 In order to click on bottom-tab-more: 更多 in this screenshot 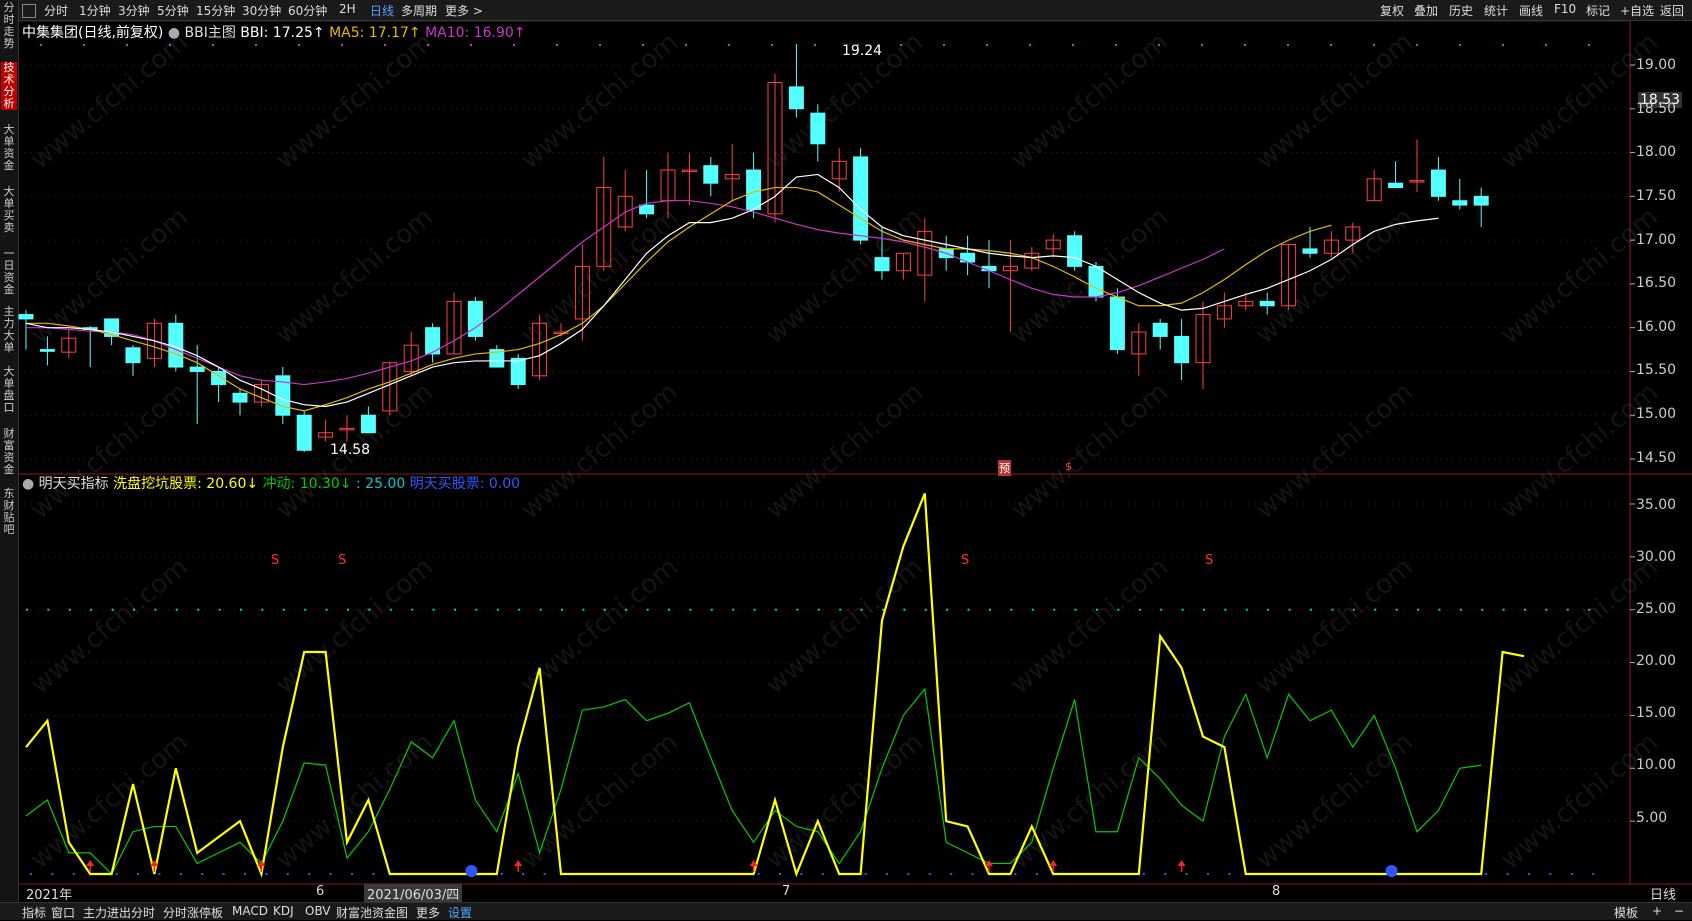, I will do `click(428, 912)`.